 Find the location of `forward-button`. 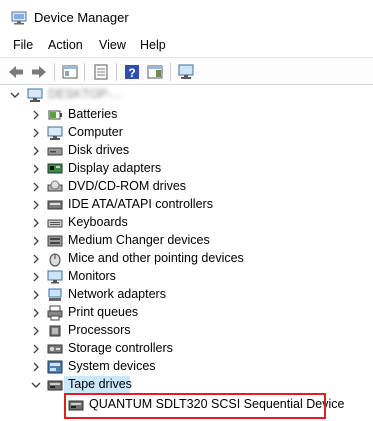

forward-button is located at coordinates (39, 72).